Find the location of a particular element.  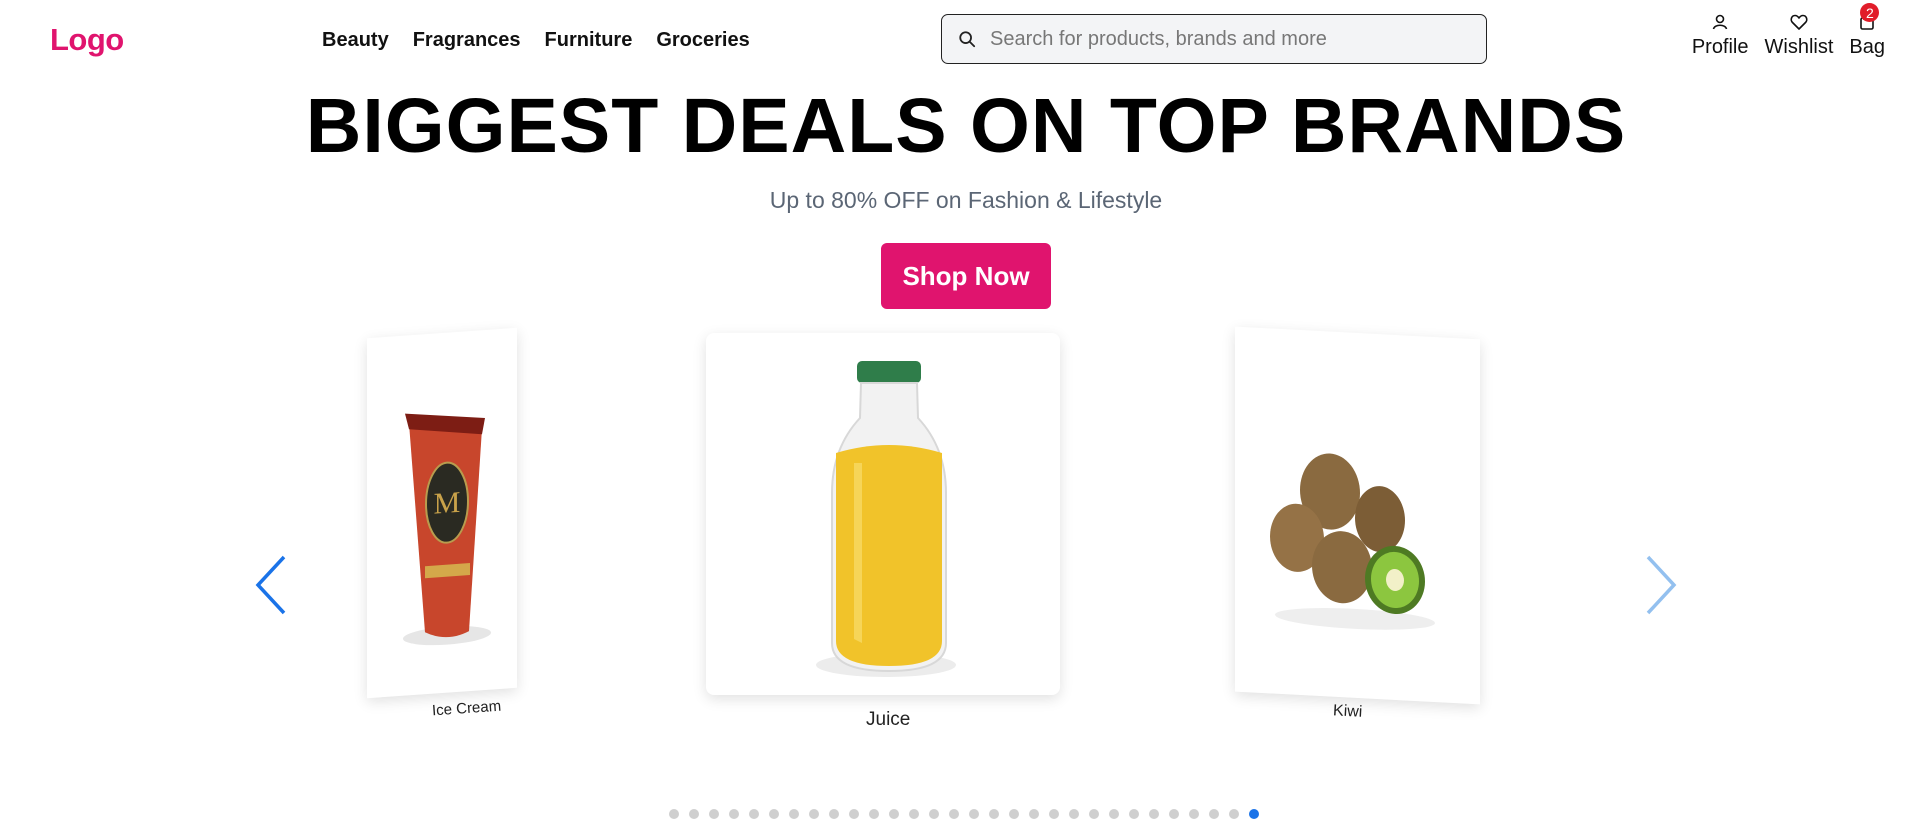

hero-subtitle: Up to 80% OFF on Fashion & Lifestyle is located at coordinates (966, 200).